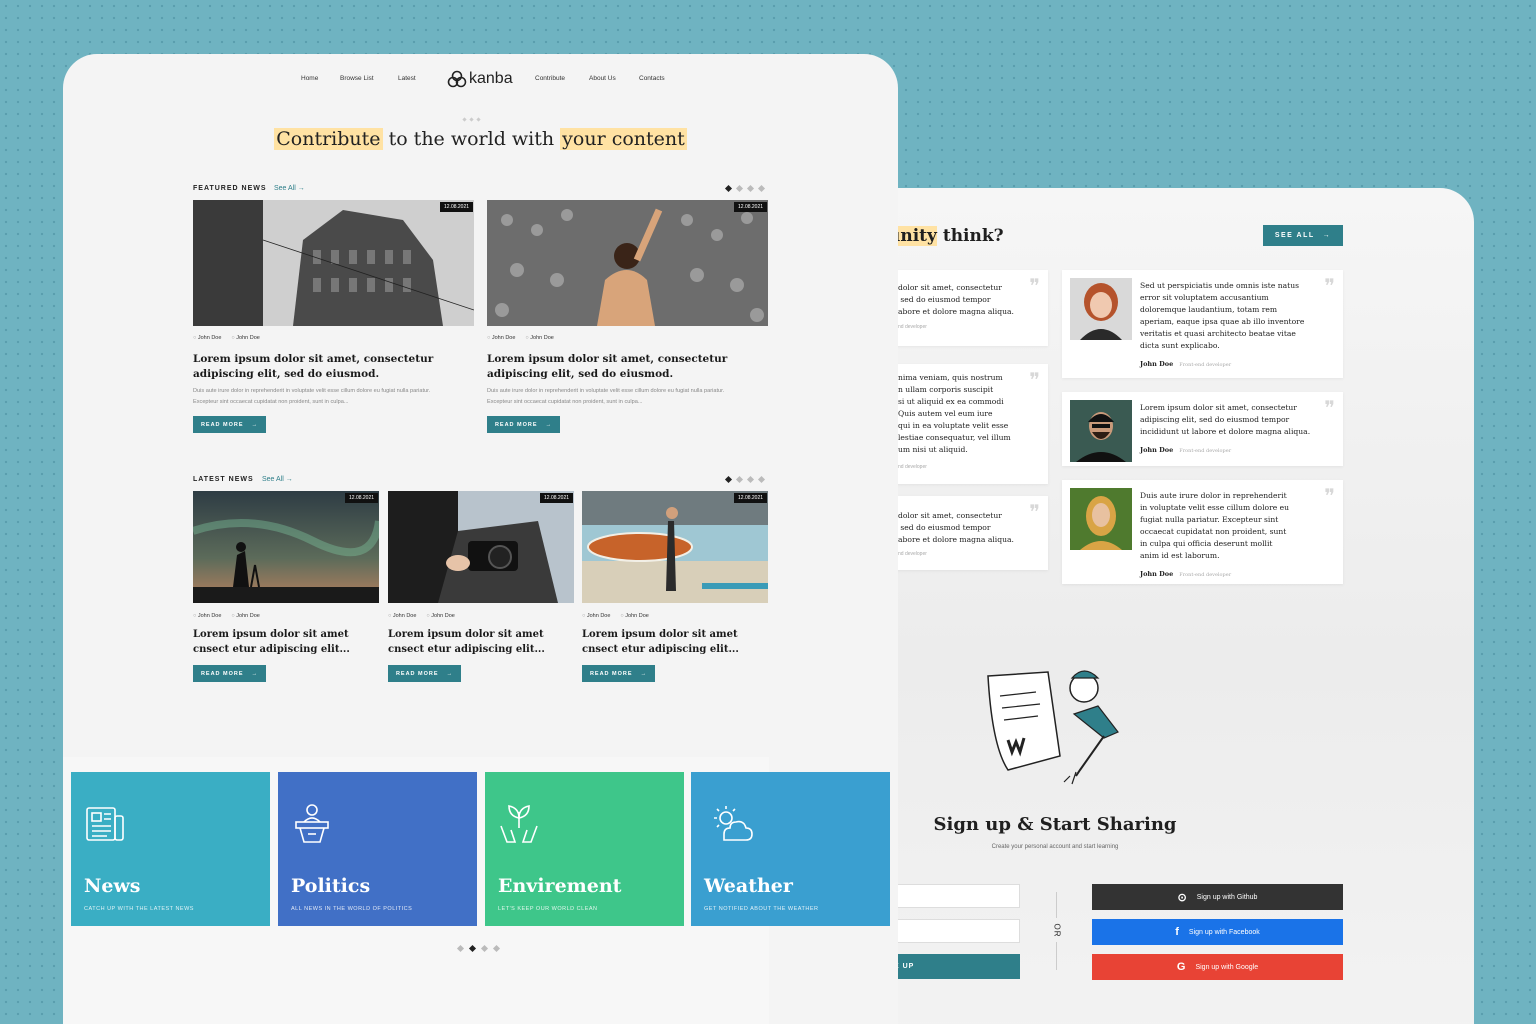 This screenshot has height=1024, width=1536. I want to click on latest-pager, so click(745, 479).